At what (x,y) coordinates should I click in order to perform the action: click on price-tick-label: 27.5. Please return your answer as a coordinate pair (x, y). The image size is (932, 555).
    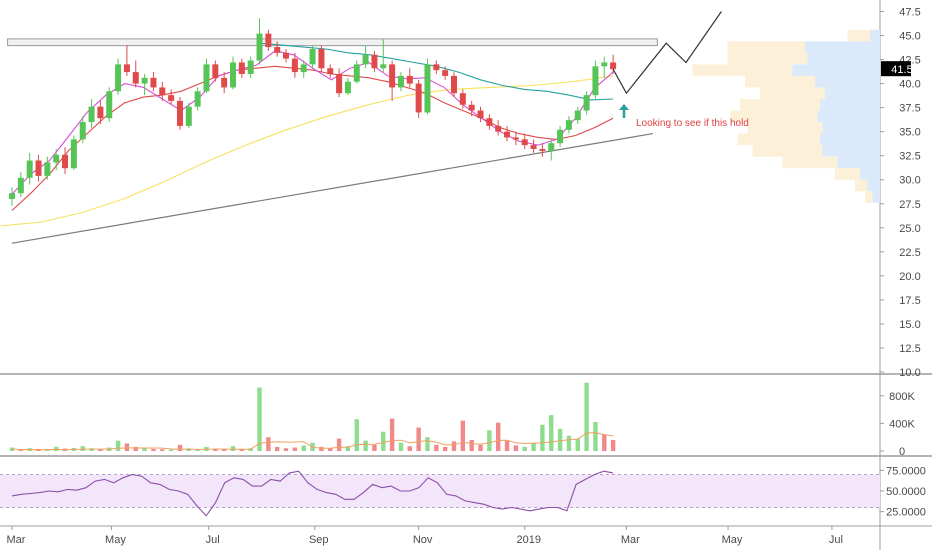
    Looking at the image, I should click on (909, 205).